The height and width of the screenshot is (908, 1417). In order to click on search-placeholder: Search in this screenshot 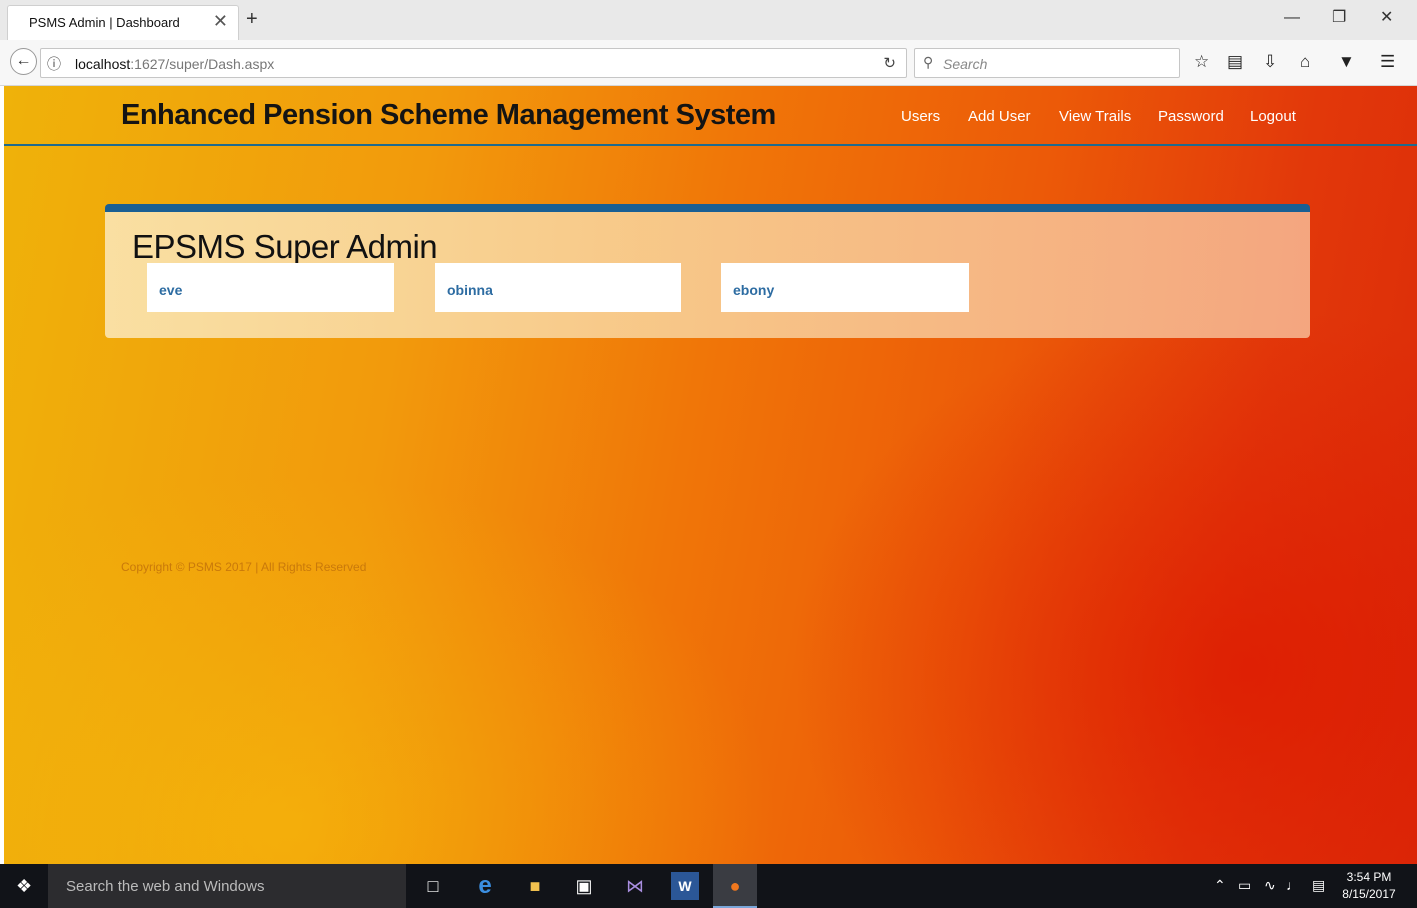, I will do `click(965, 64)`.